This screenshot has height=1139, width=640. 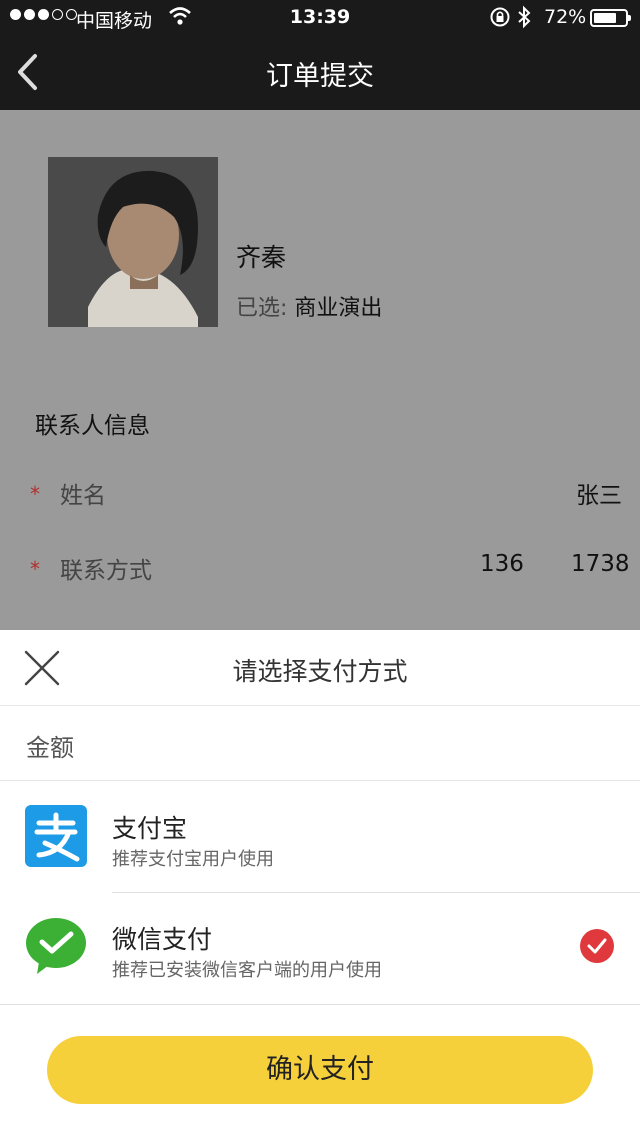 What do you see at coordinates (92, 426) in the screenshot?
I see `contact-section-title: 联系人信息` at bounding box center [92, 426].